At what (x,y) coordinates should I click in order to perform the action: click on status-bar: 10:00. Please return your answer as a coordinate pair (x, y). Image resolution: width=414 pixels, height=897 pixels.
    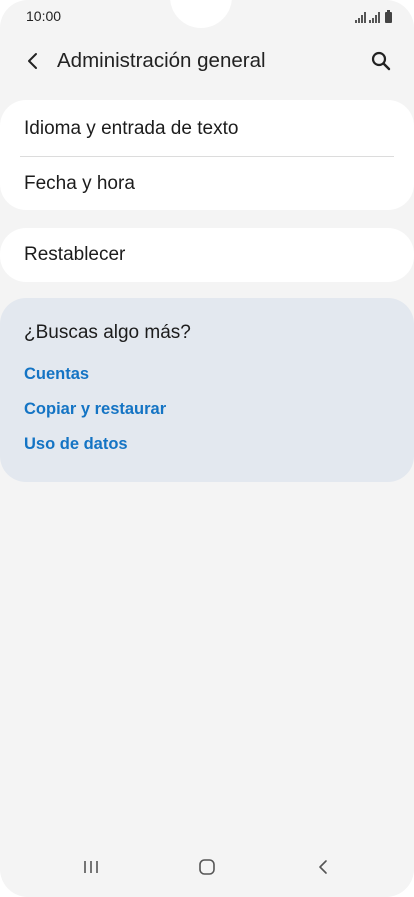
    Looking at the image, I should click on (207, 16).